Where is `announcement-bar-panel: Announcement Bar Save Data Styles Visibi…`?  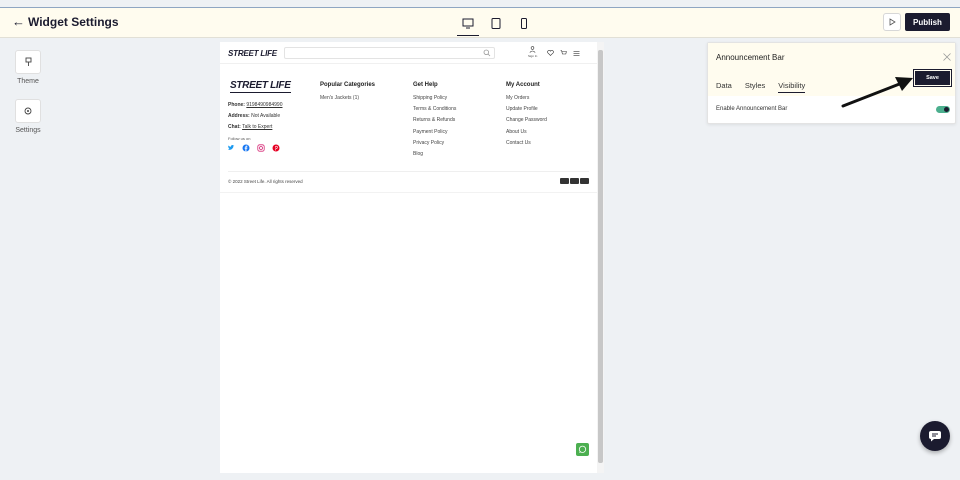 announcement-bar-panel: Announcement Bar Save Data Styles Visibi… is located at coordinates (831, 83).